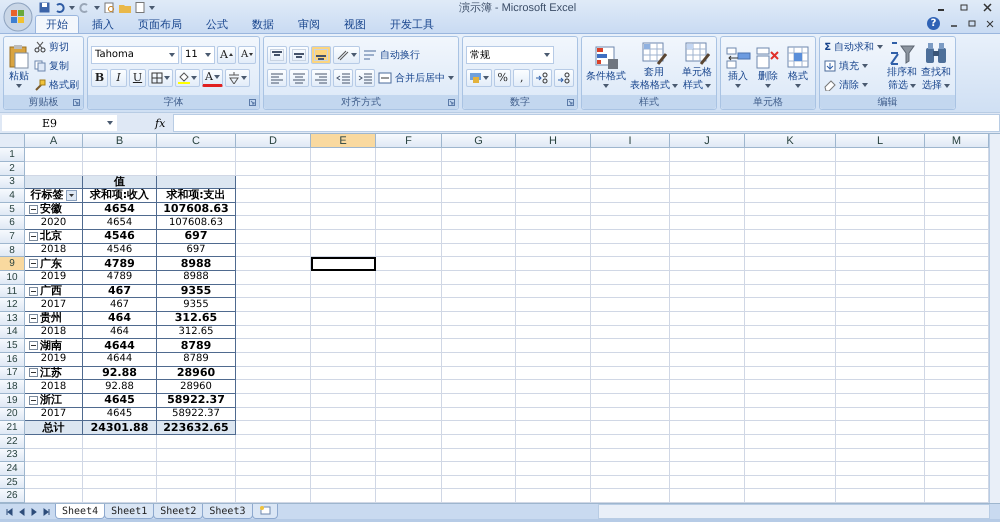 The width and height of the screenshot is (1000, 522). I want to click on sheet-tab: Sheet3, so click(227, 512).